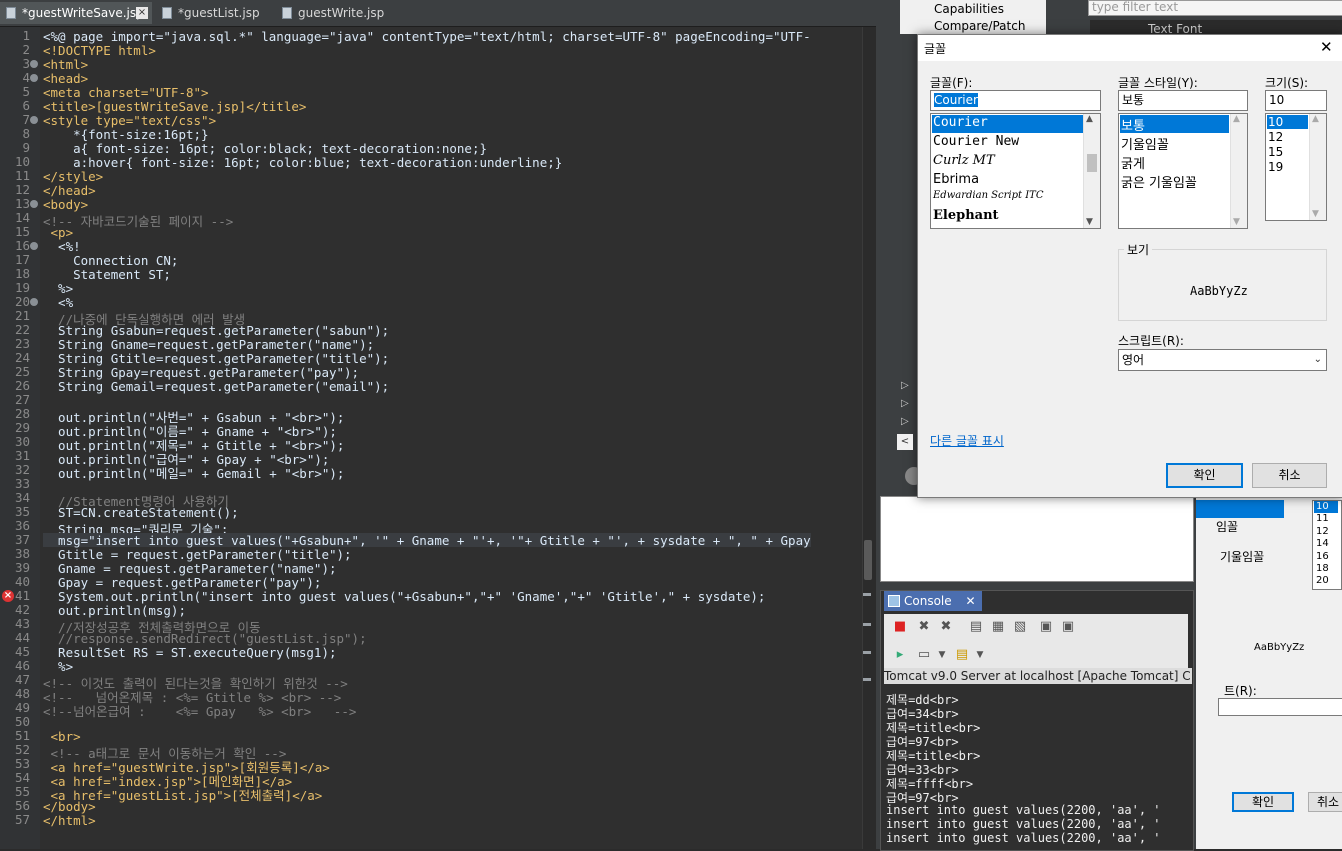  Describe the element at coordinates (142, 13) in the screenshot. I see `close-icon: ×` at that location.